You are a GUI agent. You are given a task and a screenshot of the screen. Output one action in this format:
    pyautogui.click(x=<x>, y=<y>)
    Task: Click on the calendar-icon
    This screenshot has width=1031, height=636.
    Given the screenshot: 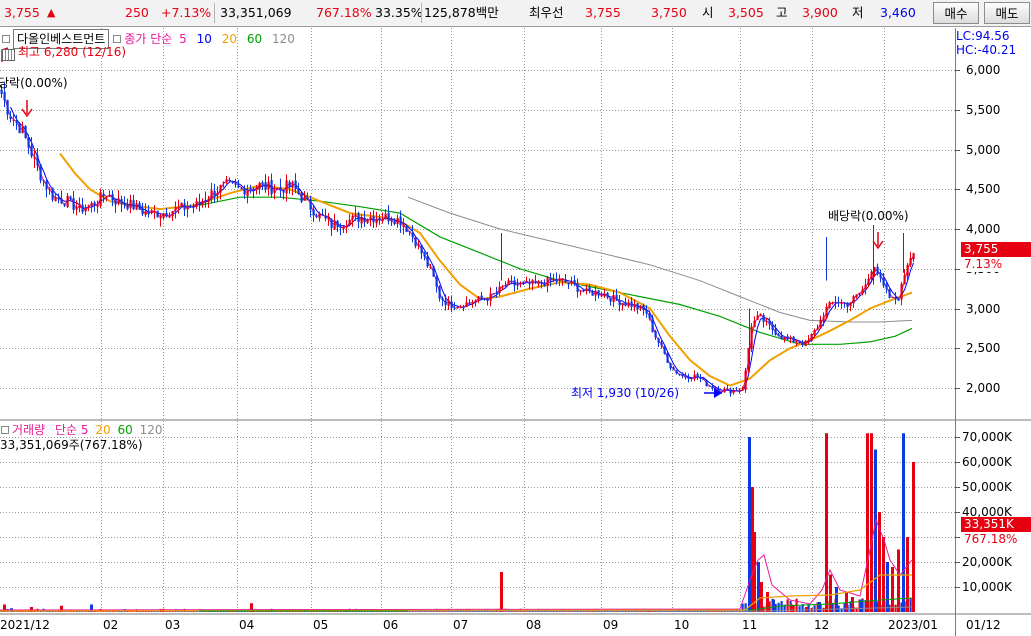 What is the action you would take?
    pyautogui.click(x=8, y=55)
    